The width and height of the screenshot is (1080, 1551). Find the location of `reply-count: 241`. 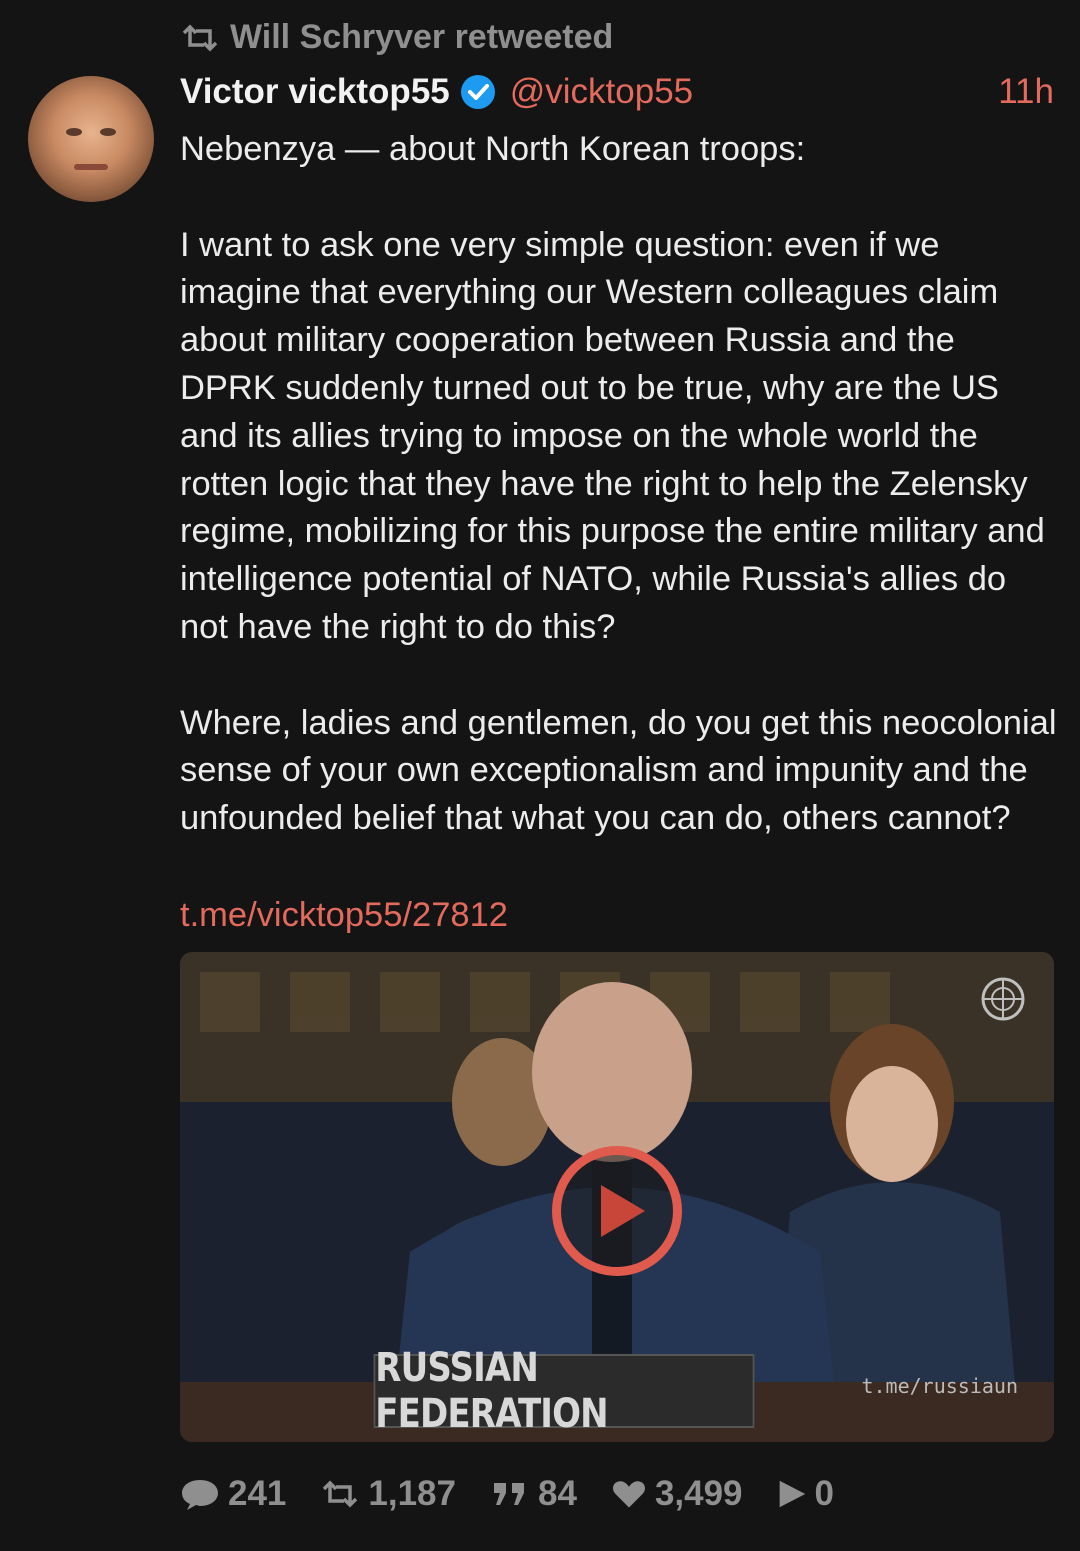

reply-count: 241 is located at coordinates (257, 1493).